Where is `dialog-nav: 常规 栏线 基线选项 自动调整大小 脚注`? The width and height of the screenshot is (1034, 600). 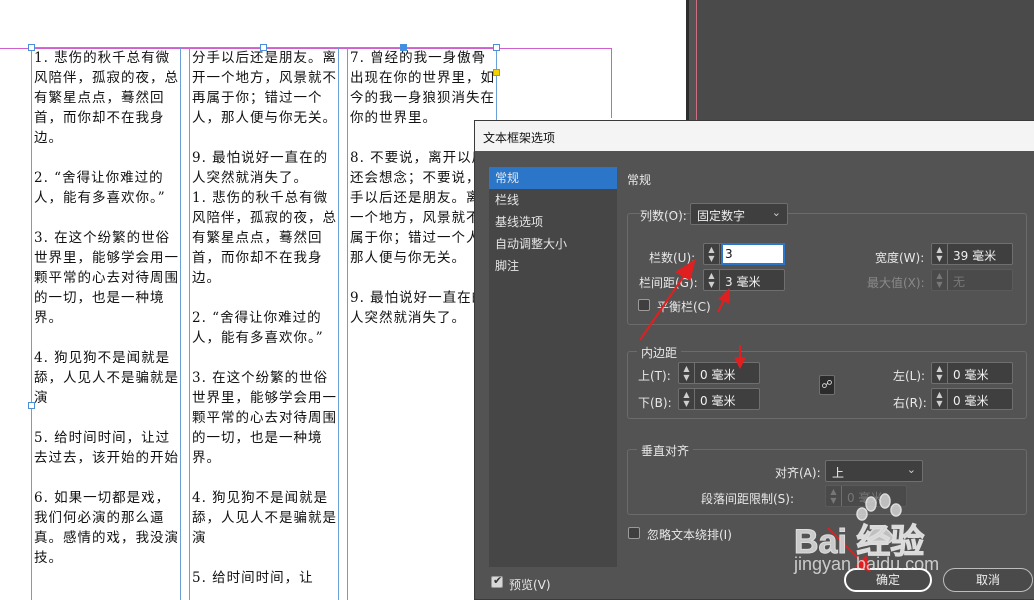 dialog-nav: 常规 栏线 基线选项 自动调整大小 脚注 is located at coordinates (553, 367).